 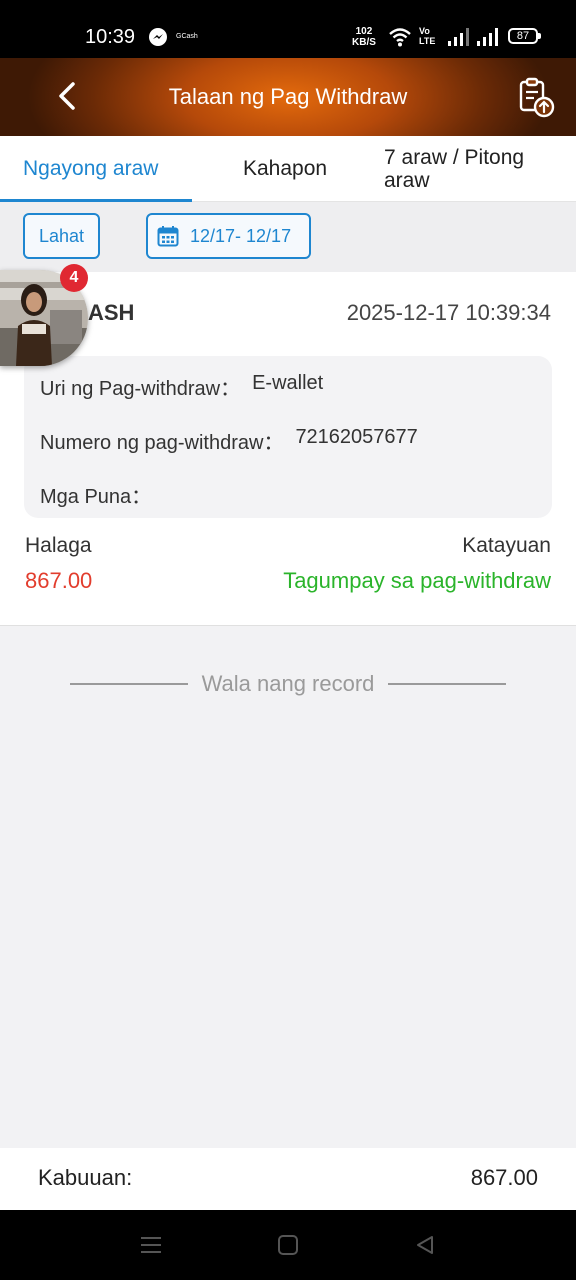 I want to click on recents-menu-icon, so click(x=151, y=1245).